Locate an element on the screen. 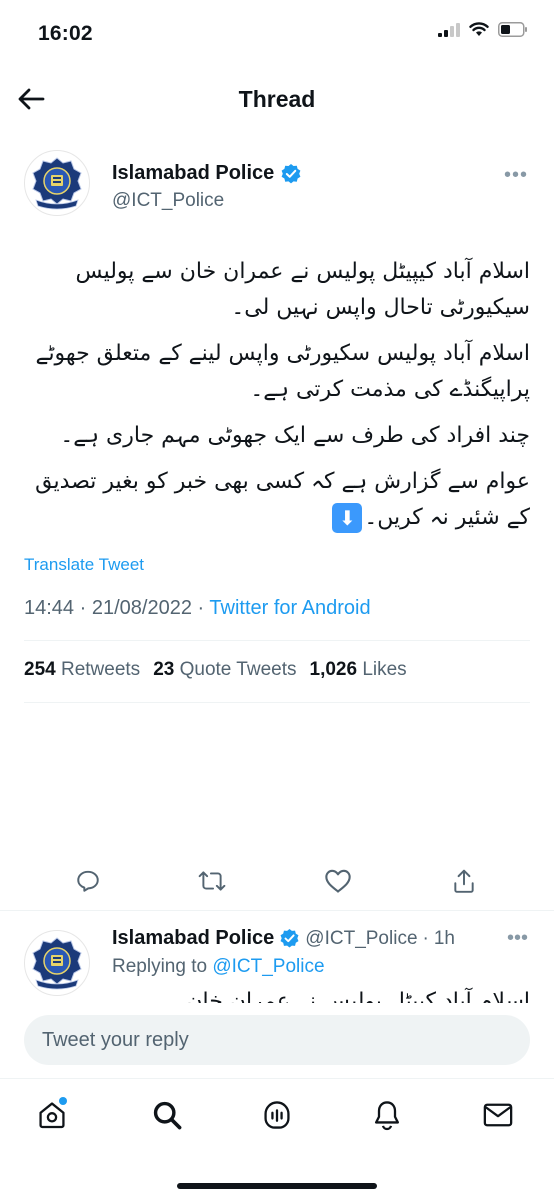 Image resolution: width=554 pixels, height=1200 pixels. quotes-stat: 23 Quote Tweets is located at coordinates (224, 670).